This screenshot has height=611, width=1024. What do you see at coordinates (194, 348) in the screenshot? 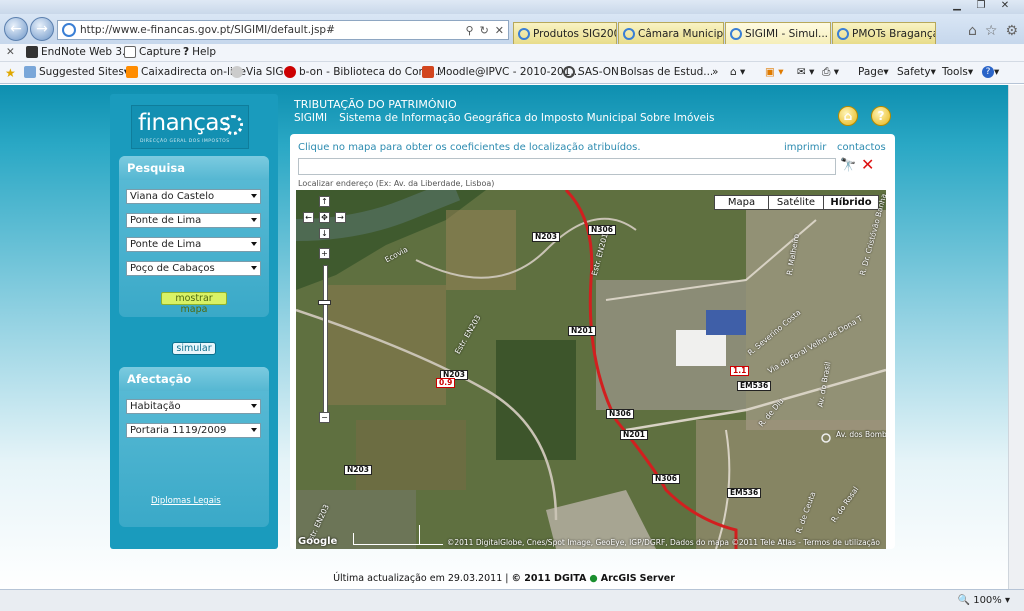
I see `simular-button: simular` at bounding box center [194, 348].